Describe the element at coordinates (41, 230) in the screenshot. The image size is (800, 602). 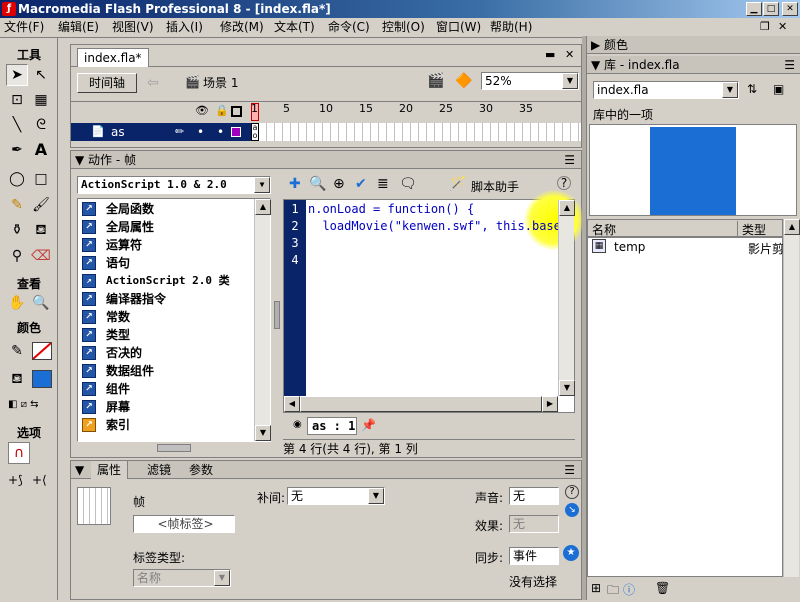
I see `paint-bucket-icon: ⛾` at that location.